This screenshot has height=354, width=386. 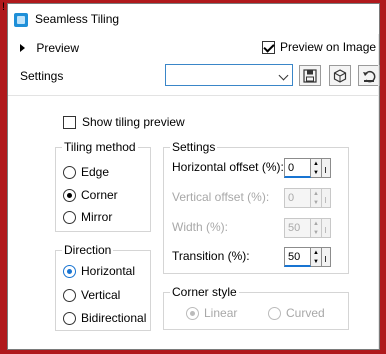 What do you see at coordinates (133, 122) in the screenshot?
I see `show-tiling-label: Show tiling preview` at bounding box center [133, 122].